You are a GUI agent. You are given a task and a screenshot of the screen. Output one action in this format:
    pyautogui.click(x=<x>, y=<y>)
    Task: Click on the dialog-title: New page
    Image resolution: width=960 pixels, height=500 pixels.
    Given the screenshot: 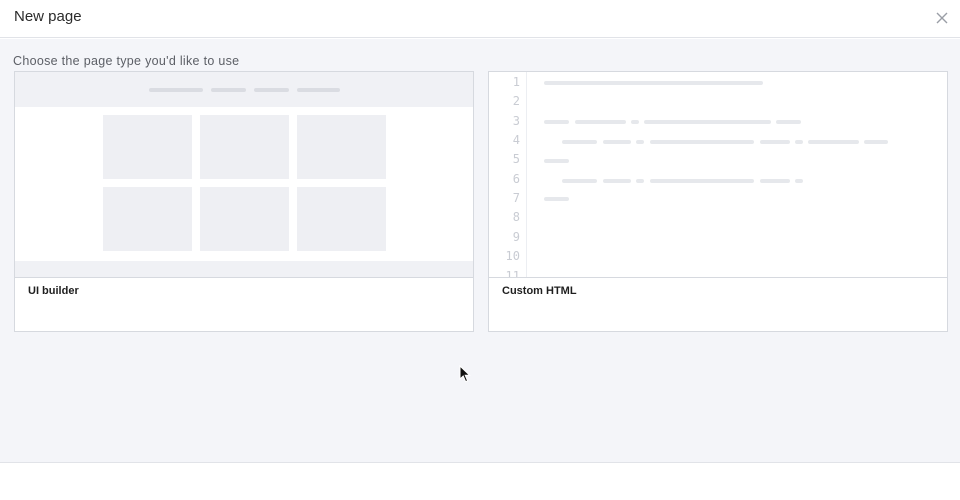 What is the action you would take?
    pyautogui.click(x=48, y=16)
    